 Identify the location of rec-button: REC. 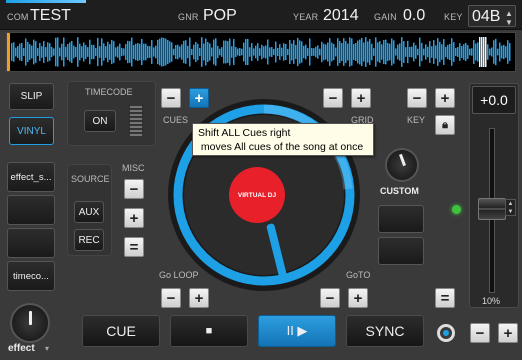
(89, 240).